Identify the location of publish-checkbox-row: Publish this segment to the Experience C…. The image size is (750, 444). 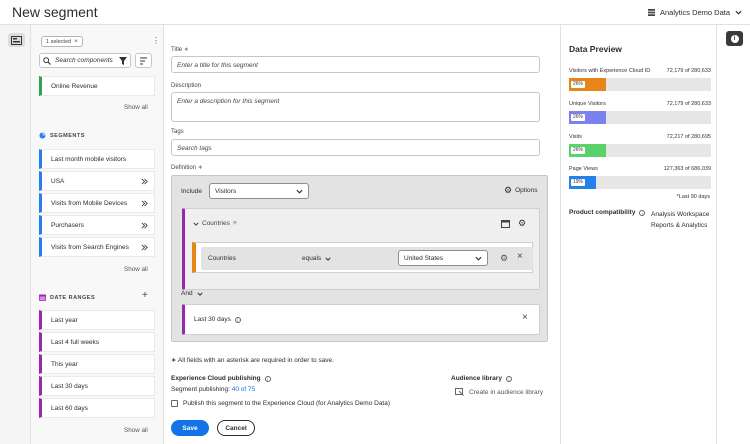
(280, 403).